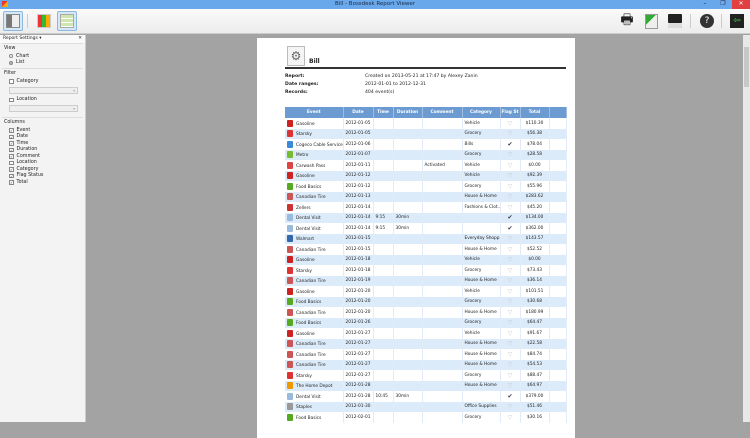 This screenshot has height=438, width=750. What do you see at coordinates (67, 21) in the screenshot?
I see `list-view-button` at bounding box center [67, 21].